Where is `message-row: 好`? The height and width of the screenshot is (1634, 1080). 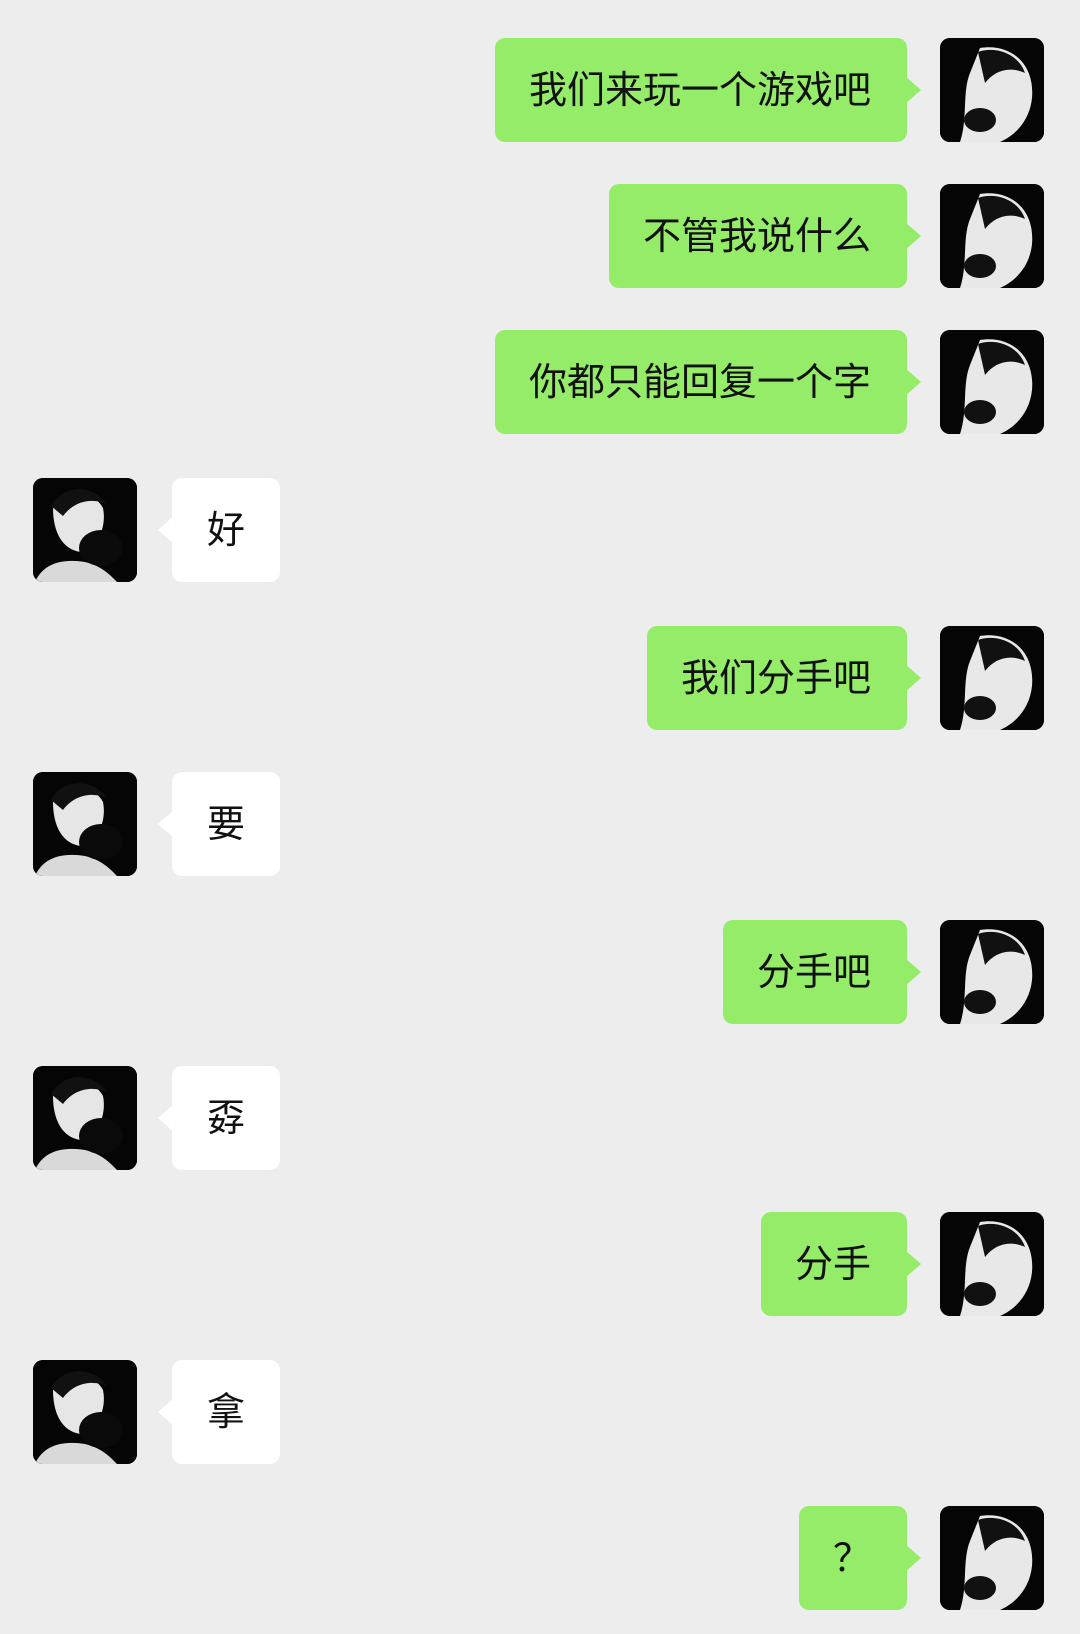
message-row: 好 is located at coordinates (540, 530).